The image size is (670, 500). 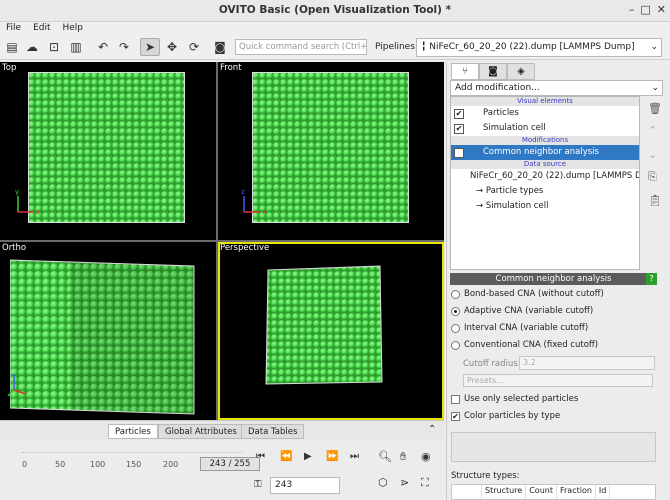 I want to click on table-header: Structure, so click(x=504, y=492).